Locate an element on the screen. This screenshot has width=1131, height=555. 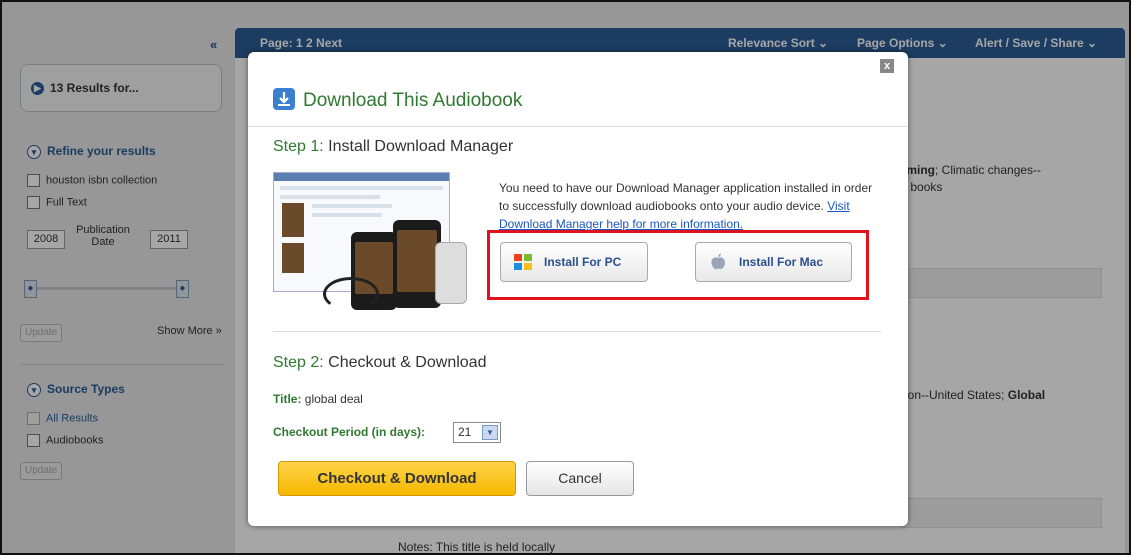
checkout-period-label: Checkout Period (in days): is located at coordinates (349, 432).